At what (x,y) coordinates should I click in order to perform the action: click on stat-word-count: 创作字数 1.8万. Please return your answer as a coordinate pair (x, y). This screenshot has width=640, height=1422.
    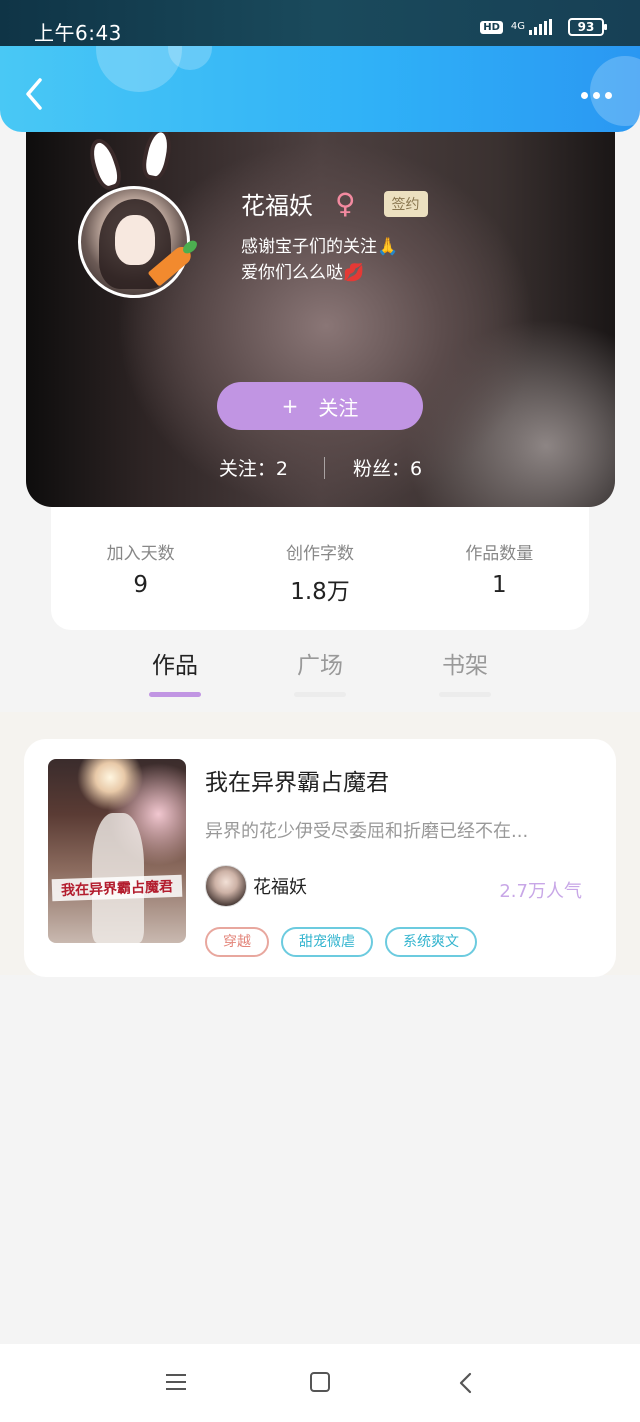
    Looking at the image, I should click on (320, 584).